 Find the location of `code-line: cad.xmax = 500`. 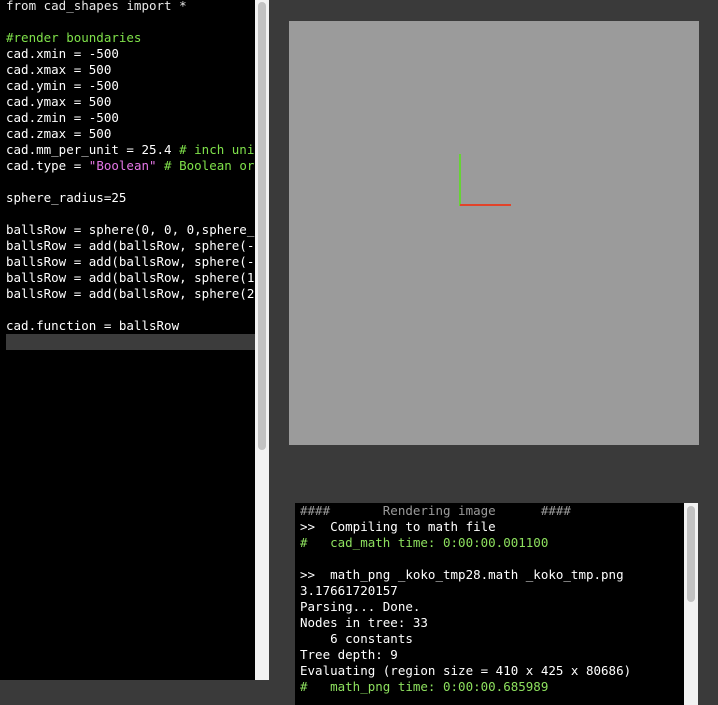

code-line: cad.xmax = 500 is located at coordinates (58, 70).